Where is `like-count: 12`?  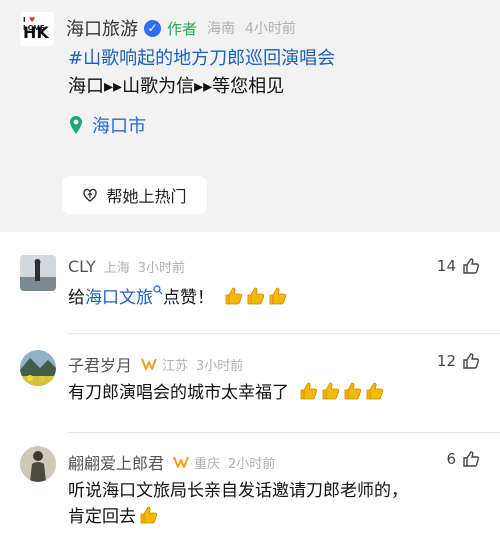
like-count: 12 is located at coordinates (446, 361).